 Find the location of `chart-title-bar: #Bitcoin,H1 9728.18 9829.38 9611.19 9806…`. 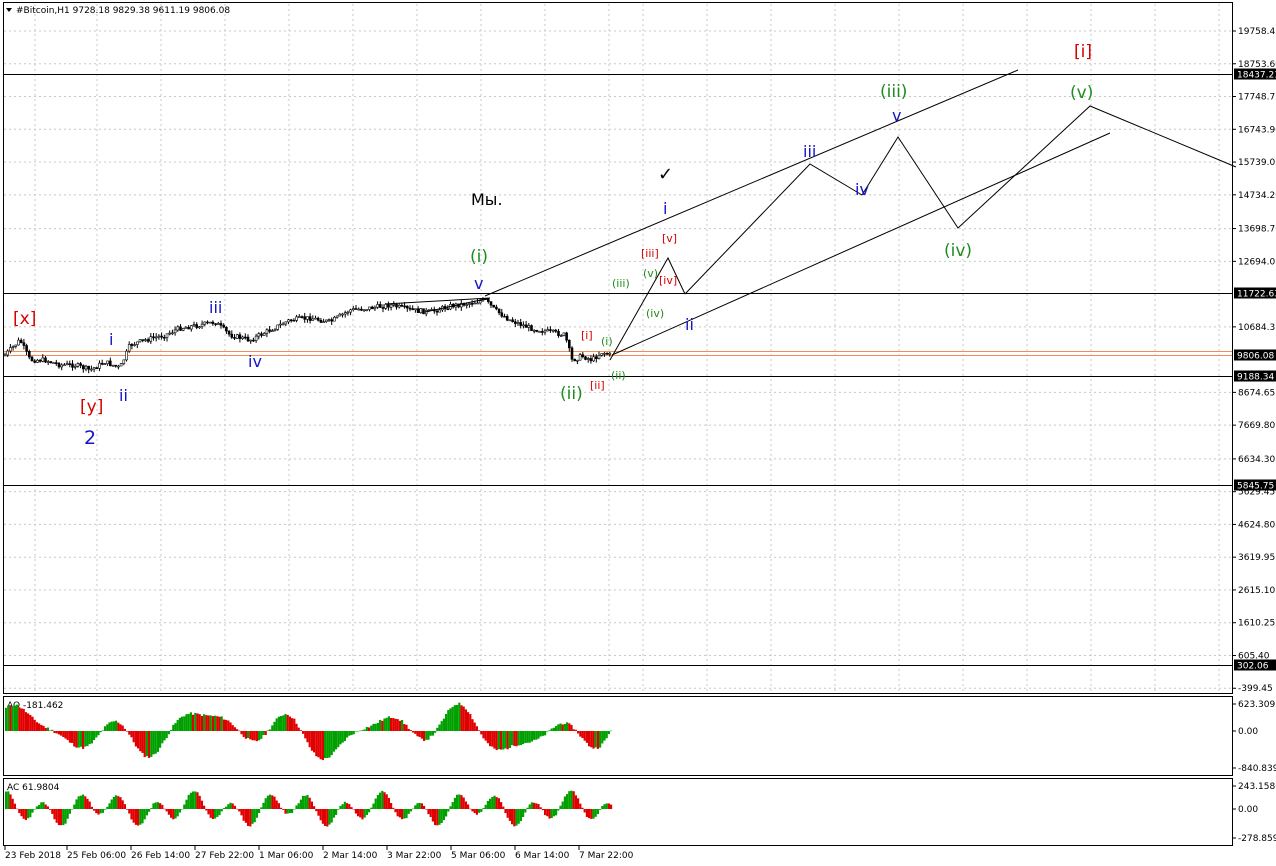

chart-title-bar: #Bitcoin,H1 9728.18 9829.38 9611.19 9806… is located at coordinates (118, 11).